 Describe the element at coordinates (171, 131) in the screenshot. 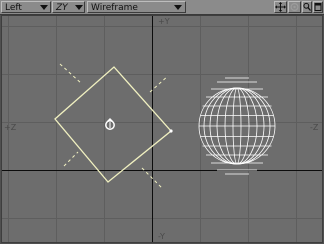

I see `vertex-handle` at that location.